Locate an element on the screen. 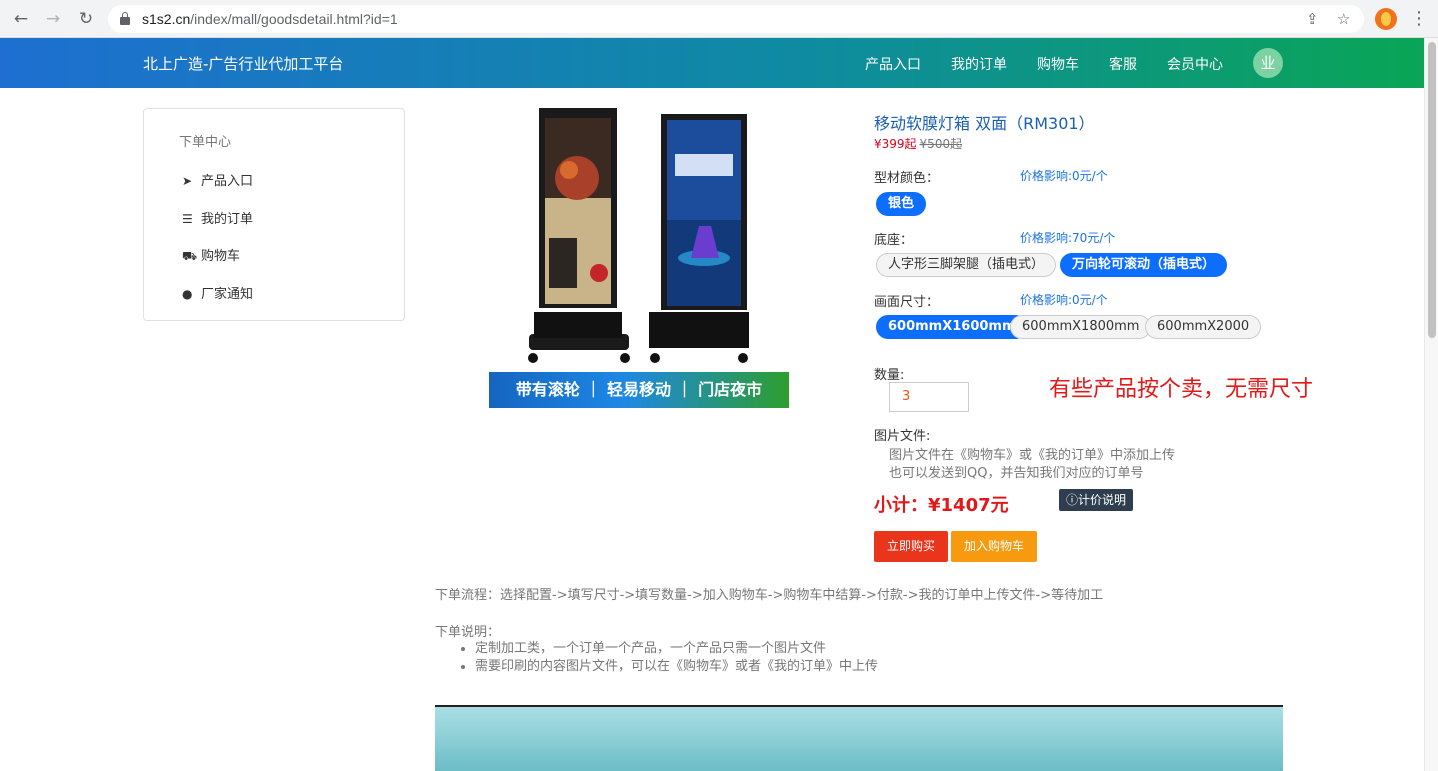  nav-service: 客服 is located at coordinates (1123, 64).